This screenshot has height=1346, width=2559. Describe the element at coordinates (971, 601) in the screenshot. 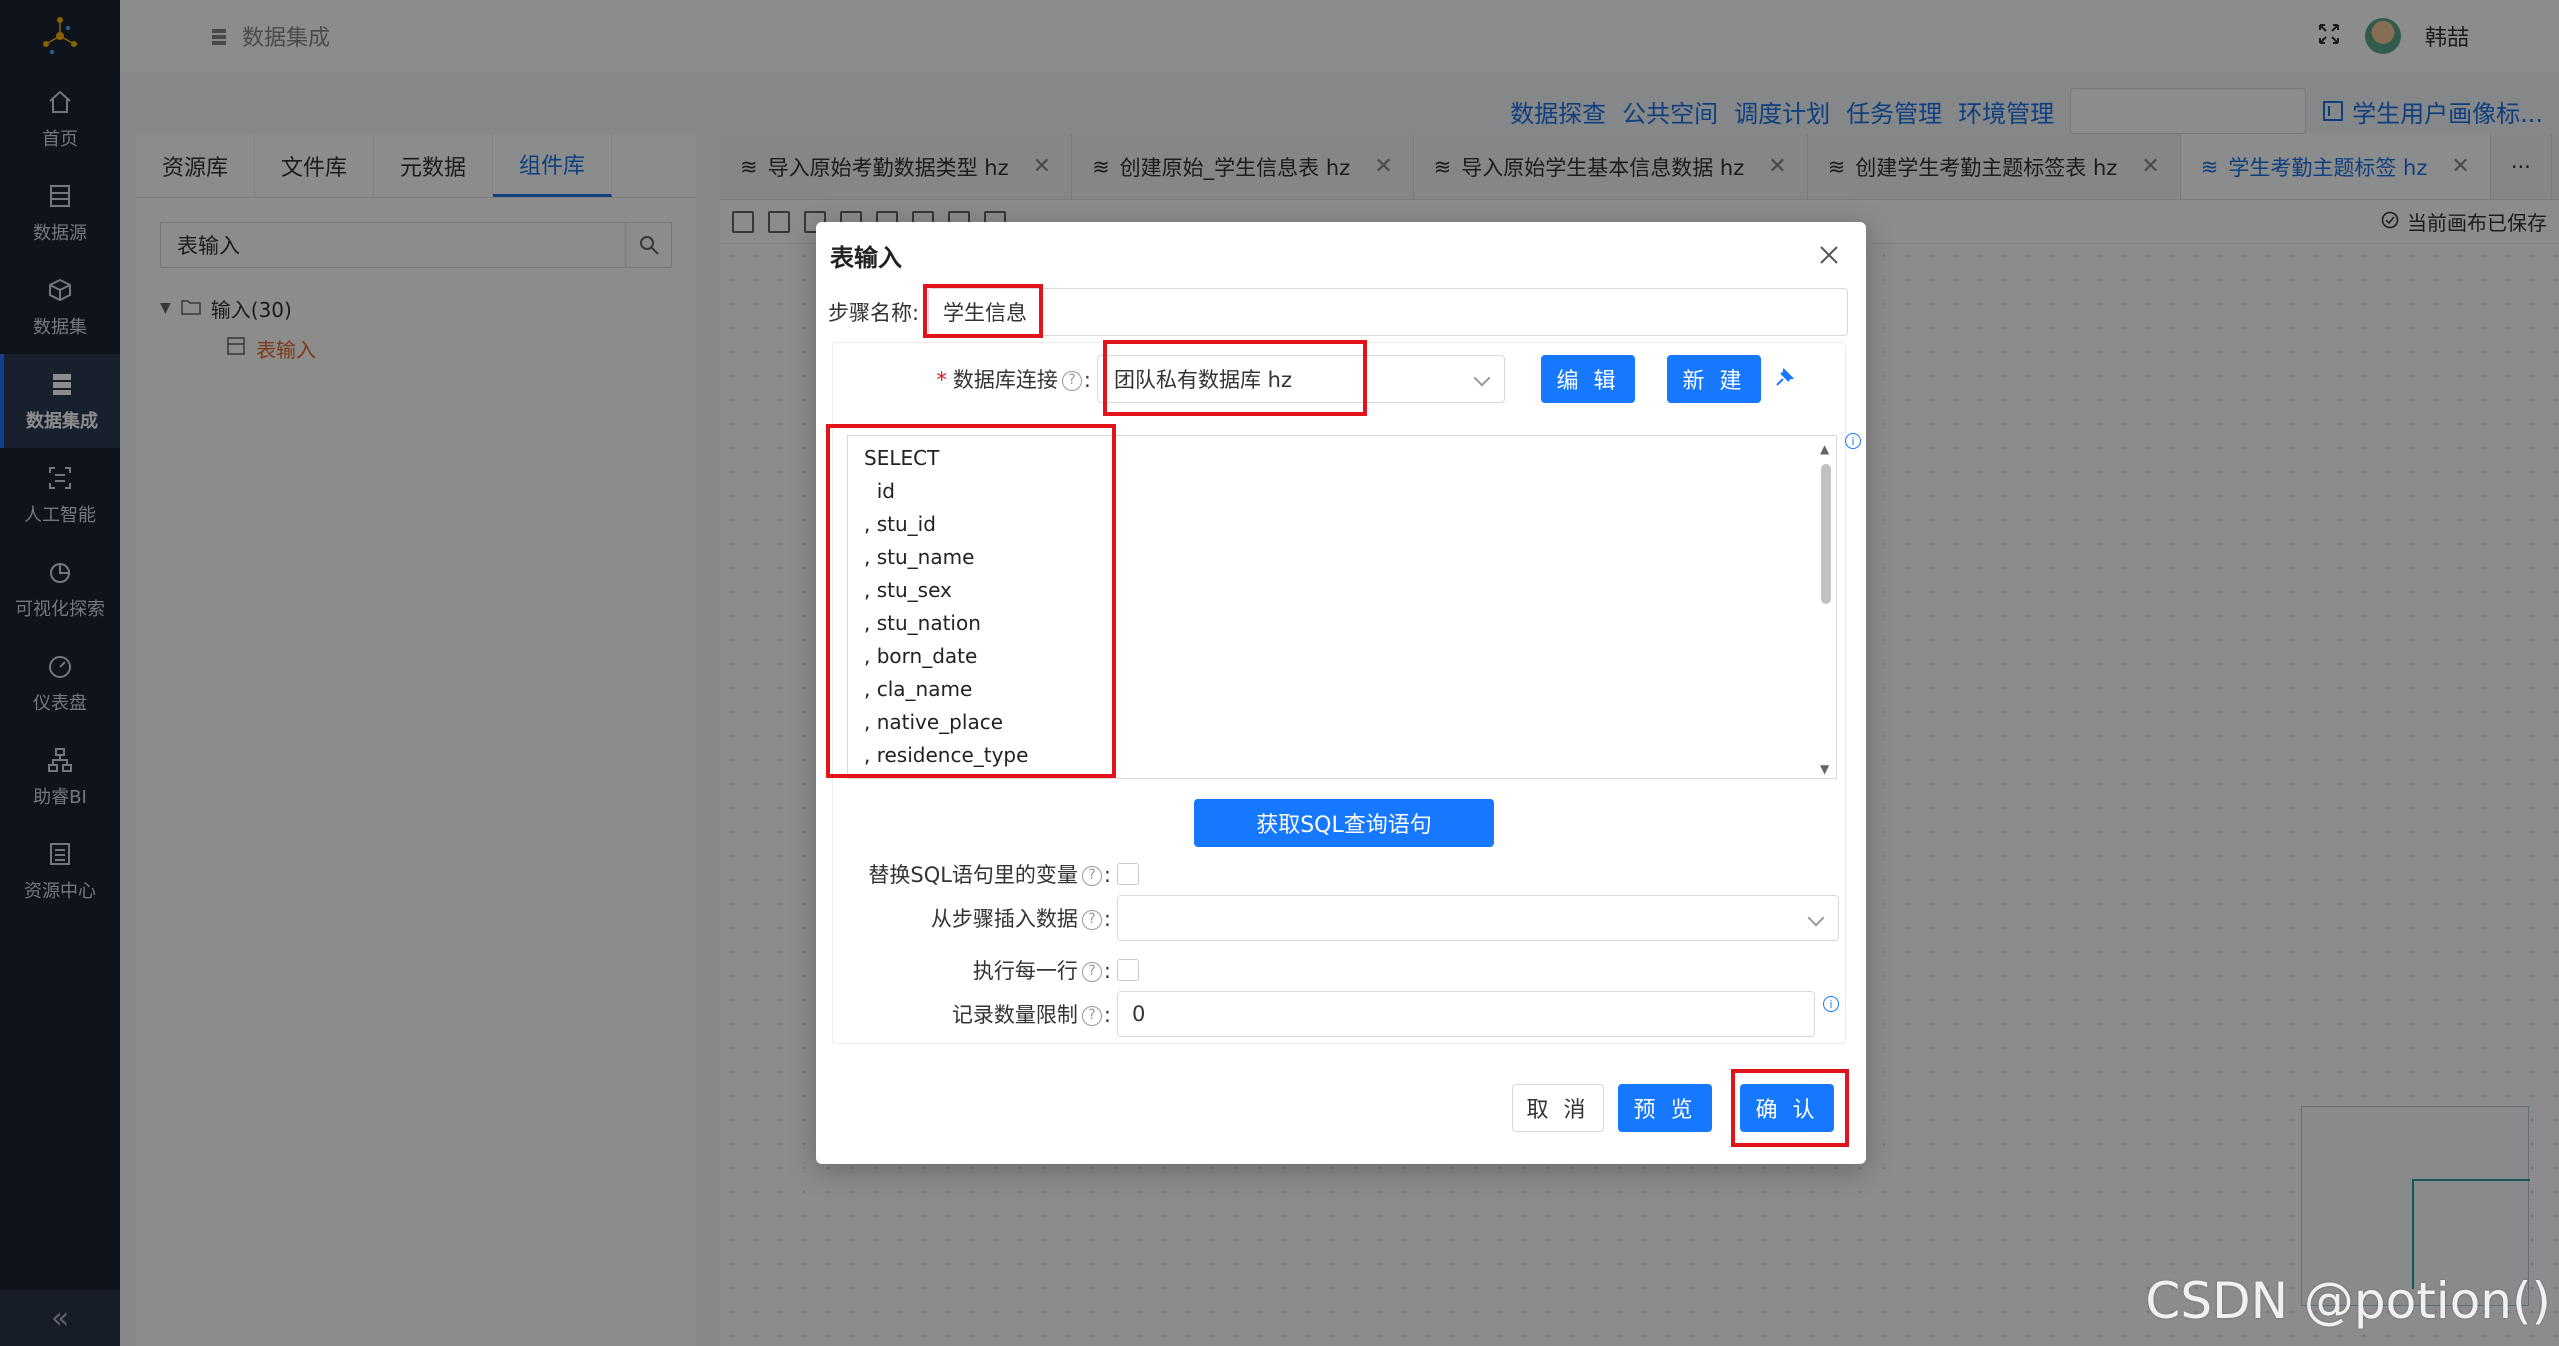

I see `highlight-sql` at that location.